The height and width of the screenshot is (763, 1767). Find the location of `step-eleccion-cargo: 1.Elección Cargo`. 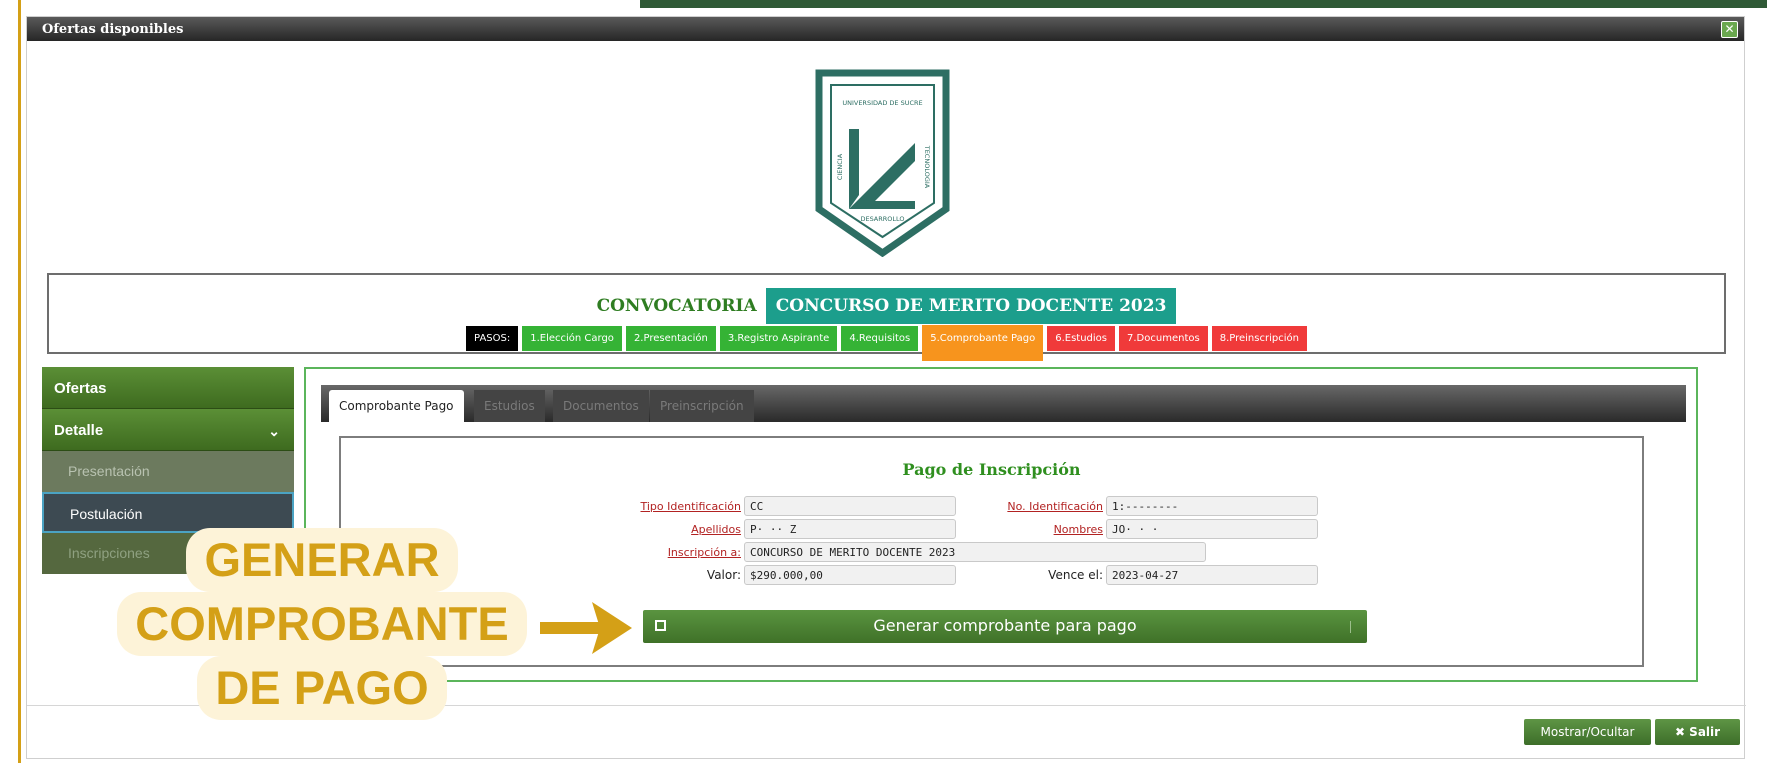

step-eleccion-cargo: 1.Elección Cargo is located at coordinates (572, 338).